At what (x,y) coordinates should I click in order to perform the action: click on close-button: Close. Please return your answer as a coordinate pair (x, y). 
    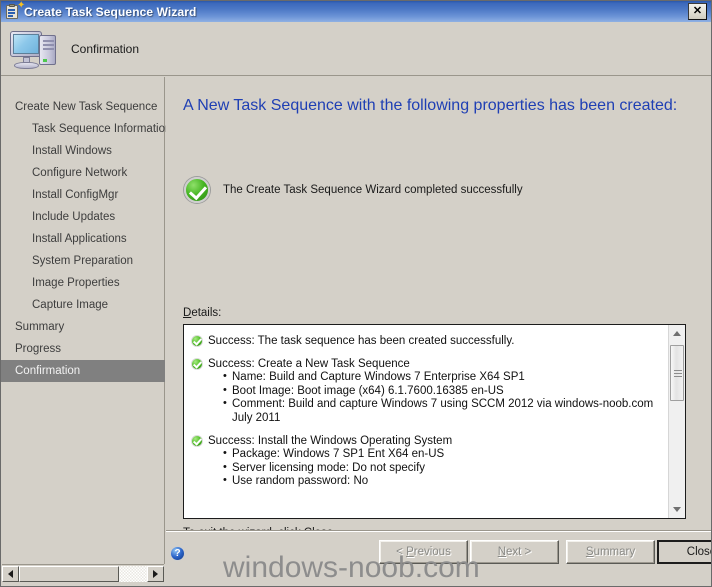
    Looking at the image, I should click on (684, 552).